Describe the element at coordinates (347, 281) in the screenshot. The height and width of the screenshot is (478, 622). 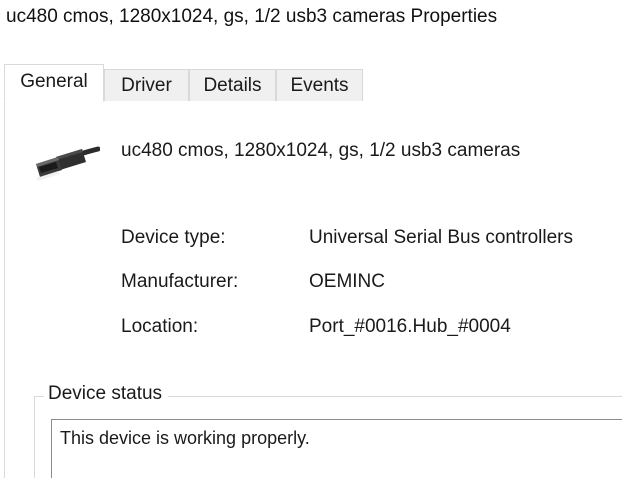
I see `manufacturer-value: OEMINC` at that location.